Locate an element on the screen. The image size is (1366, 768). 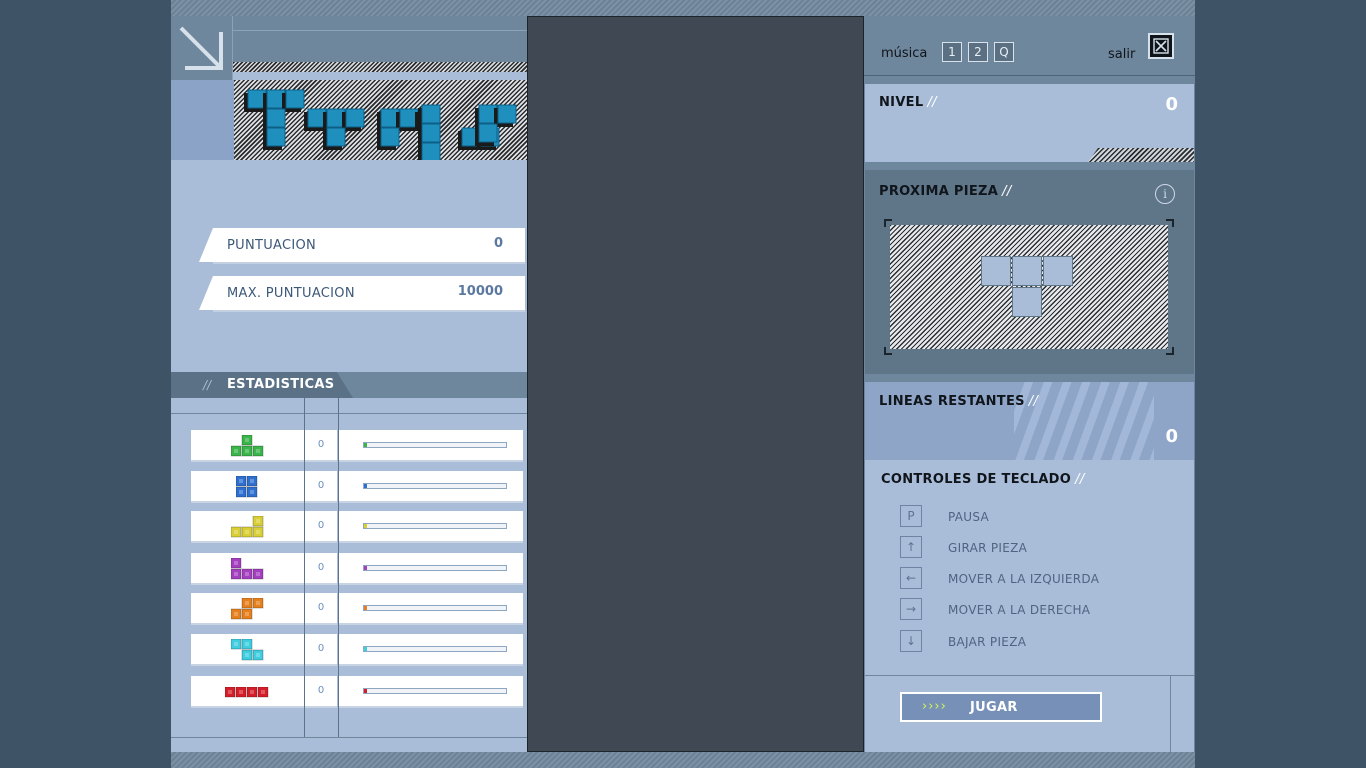
piece-o-blue-icon is located at coordinates (247, 487).